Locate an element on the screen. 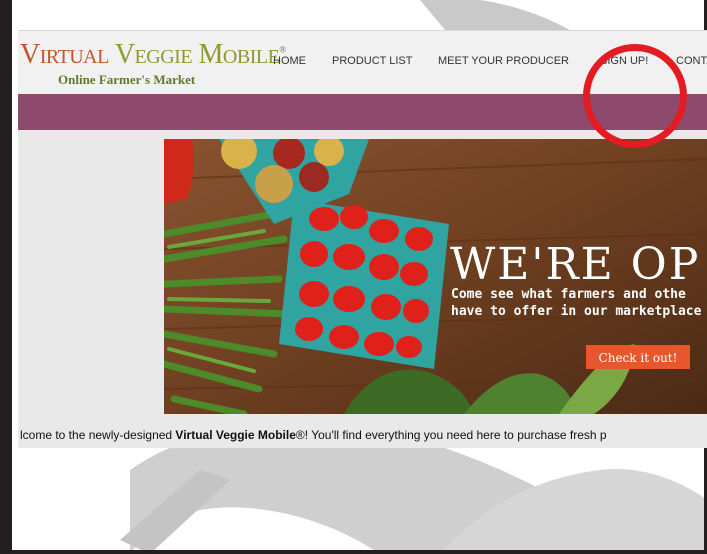 This screenshot has height=554, width=707. sign-up-highlight-circle is located at coordinates (635, 96).